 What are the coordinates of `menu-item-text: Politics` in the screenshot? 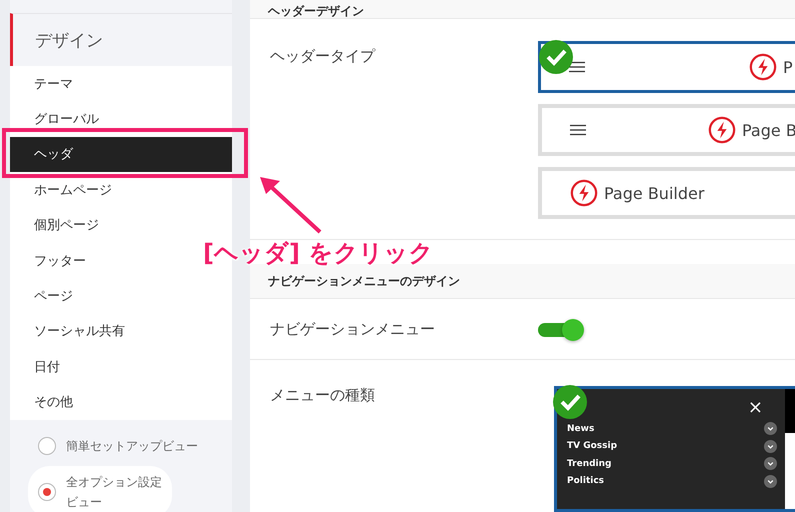 It's located at (585, 481).